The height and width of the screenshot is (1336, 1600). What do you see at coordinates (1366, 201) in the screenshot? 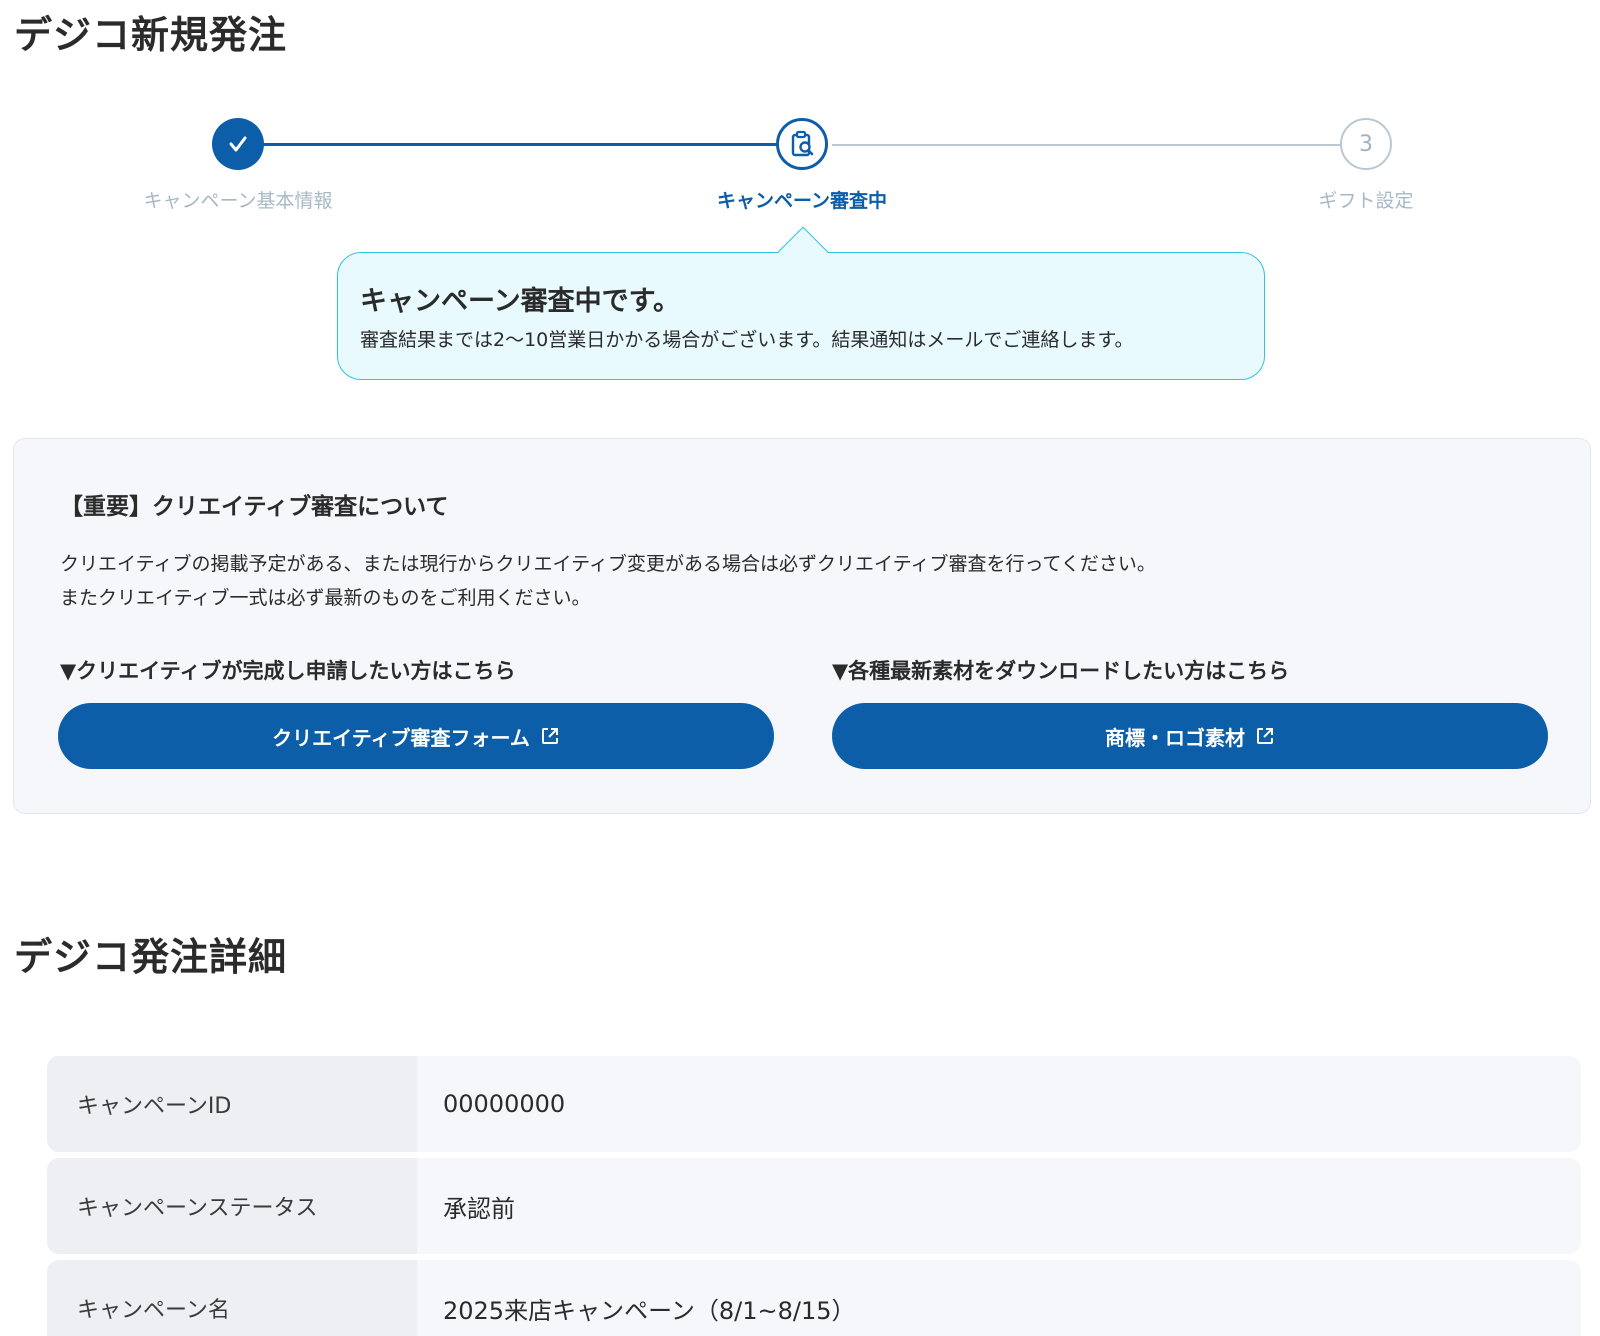
I see `step-3-label: ギフト設定` at bounding box center [1366, 201].